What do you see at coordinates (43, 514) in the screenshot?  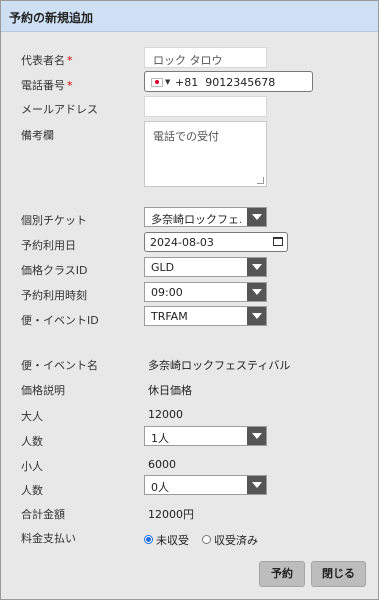 I see `total-label: 合計金額` at bounding box center [43, 514].